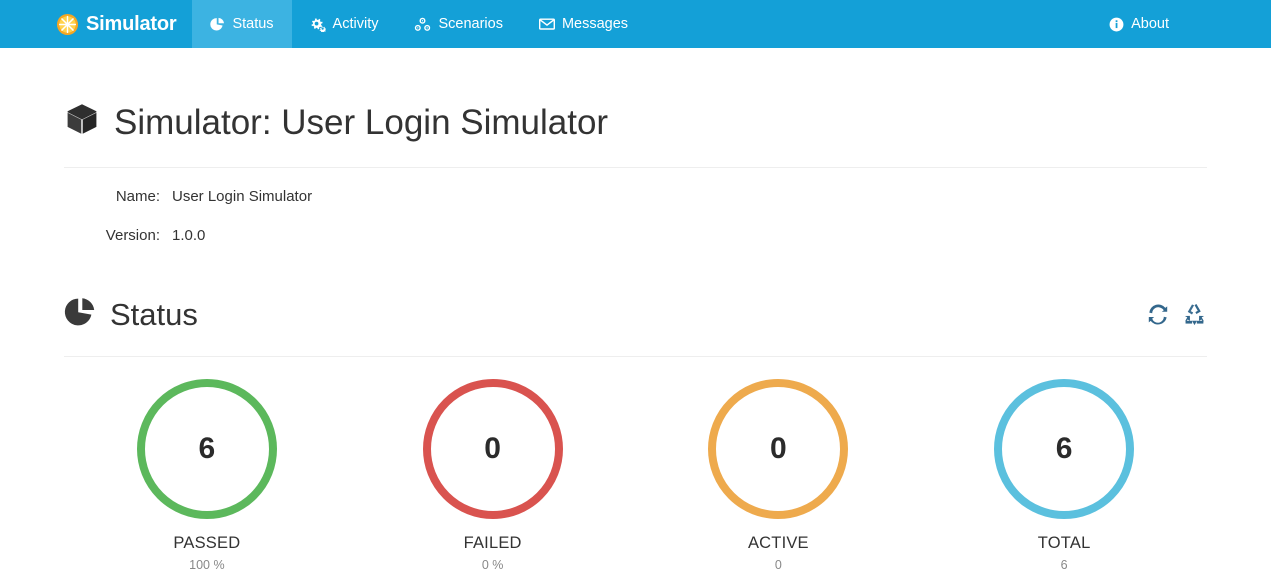 Image resolution: width=1271 pixels, height=572 pixels. What do you see at coordinates (635, 123) in the screenshot?
I see `page-title: Simulator: User Login Simulator` at bounding box center [635, 123].